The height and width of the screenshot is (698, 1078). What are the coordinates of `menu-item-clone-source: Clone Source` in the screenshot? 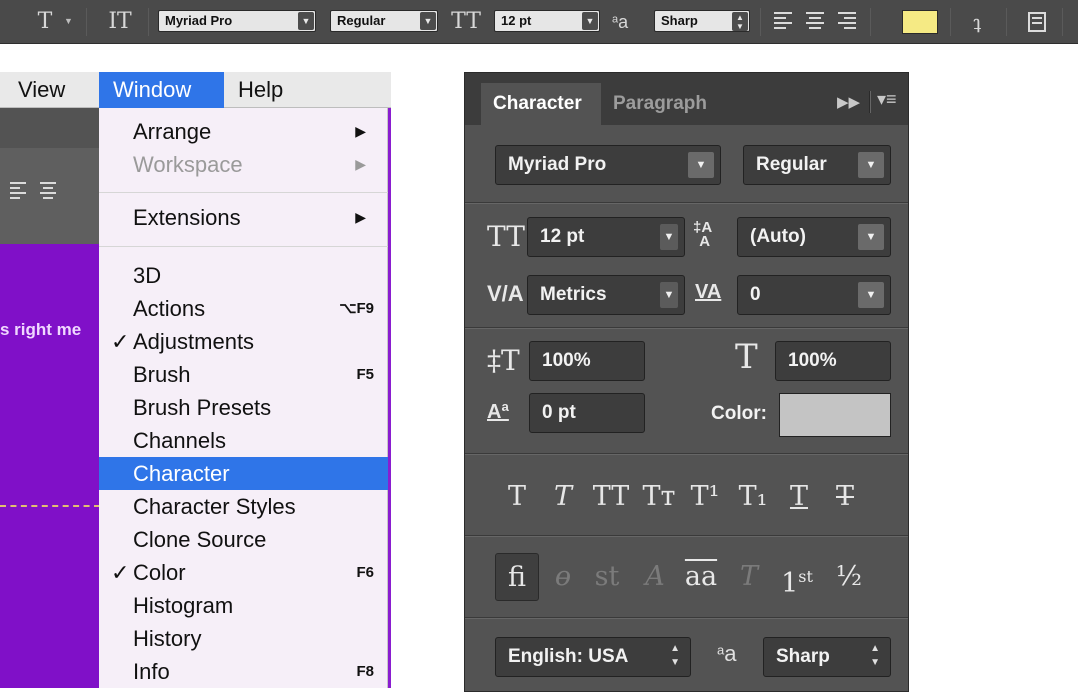 It's located at (243, 539).